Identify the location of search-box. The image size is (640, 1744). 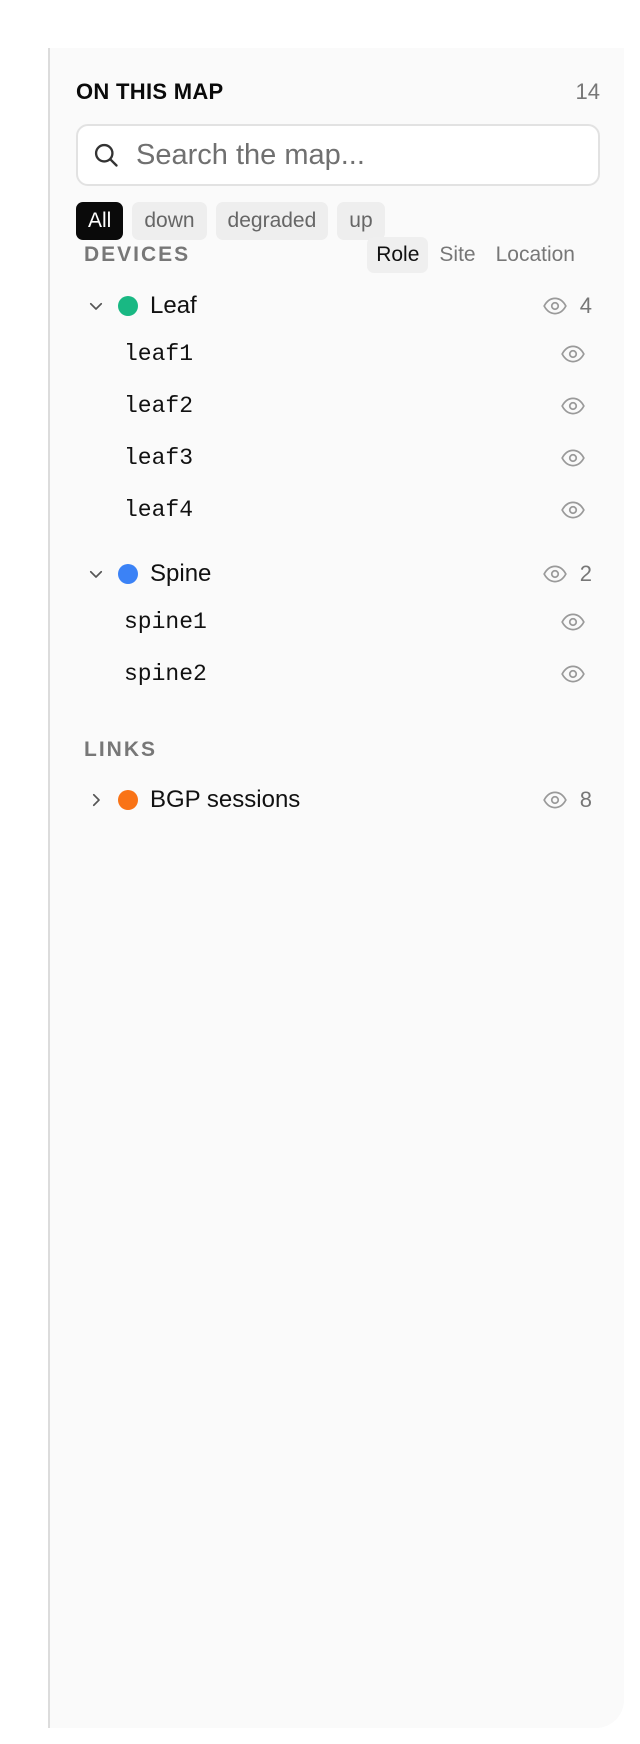
(338, 155).